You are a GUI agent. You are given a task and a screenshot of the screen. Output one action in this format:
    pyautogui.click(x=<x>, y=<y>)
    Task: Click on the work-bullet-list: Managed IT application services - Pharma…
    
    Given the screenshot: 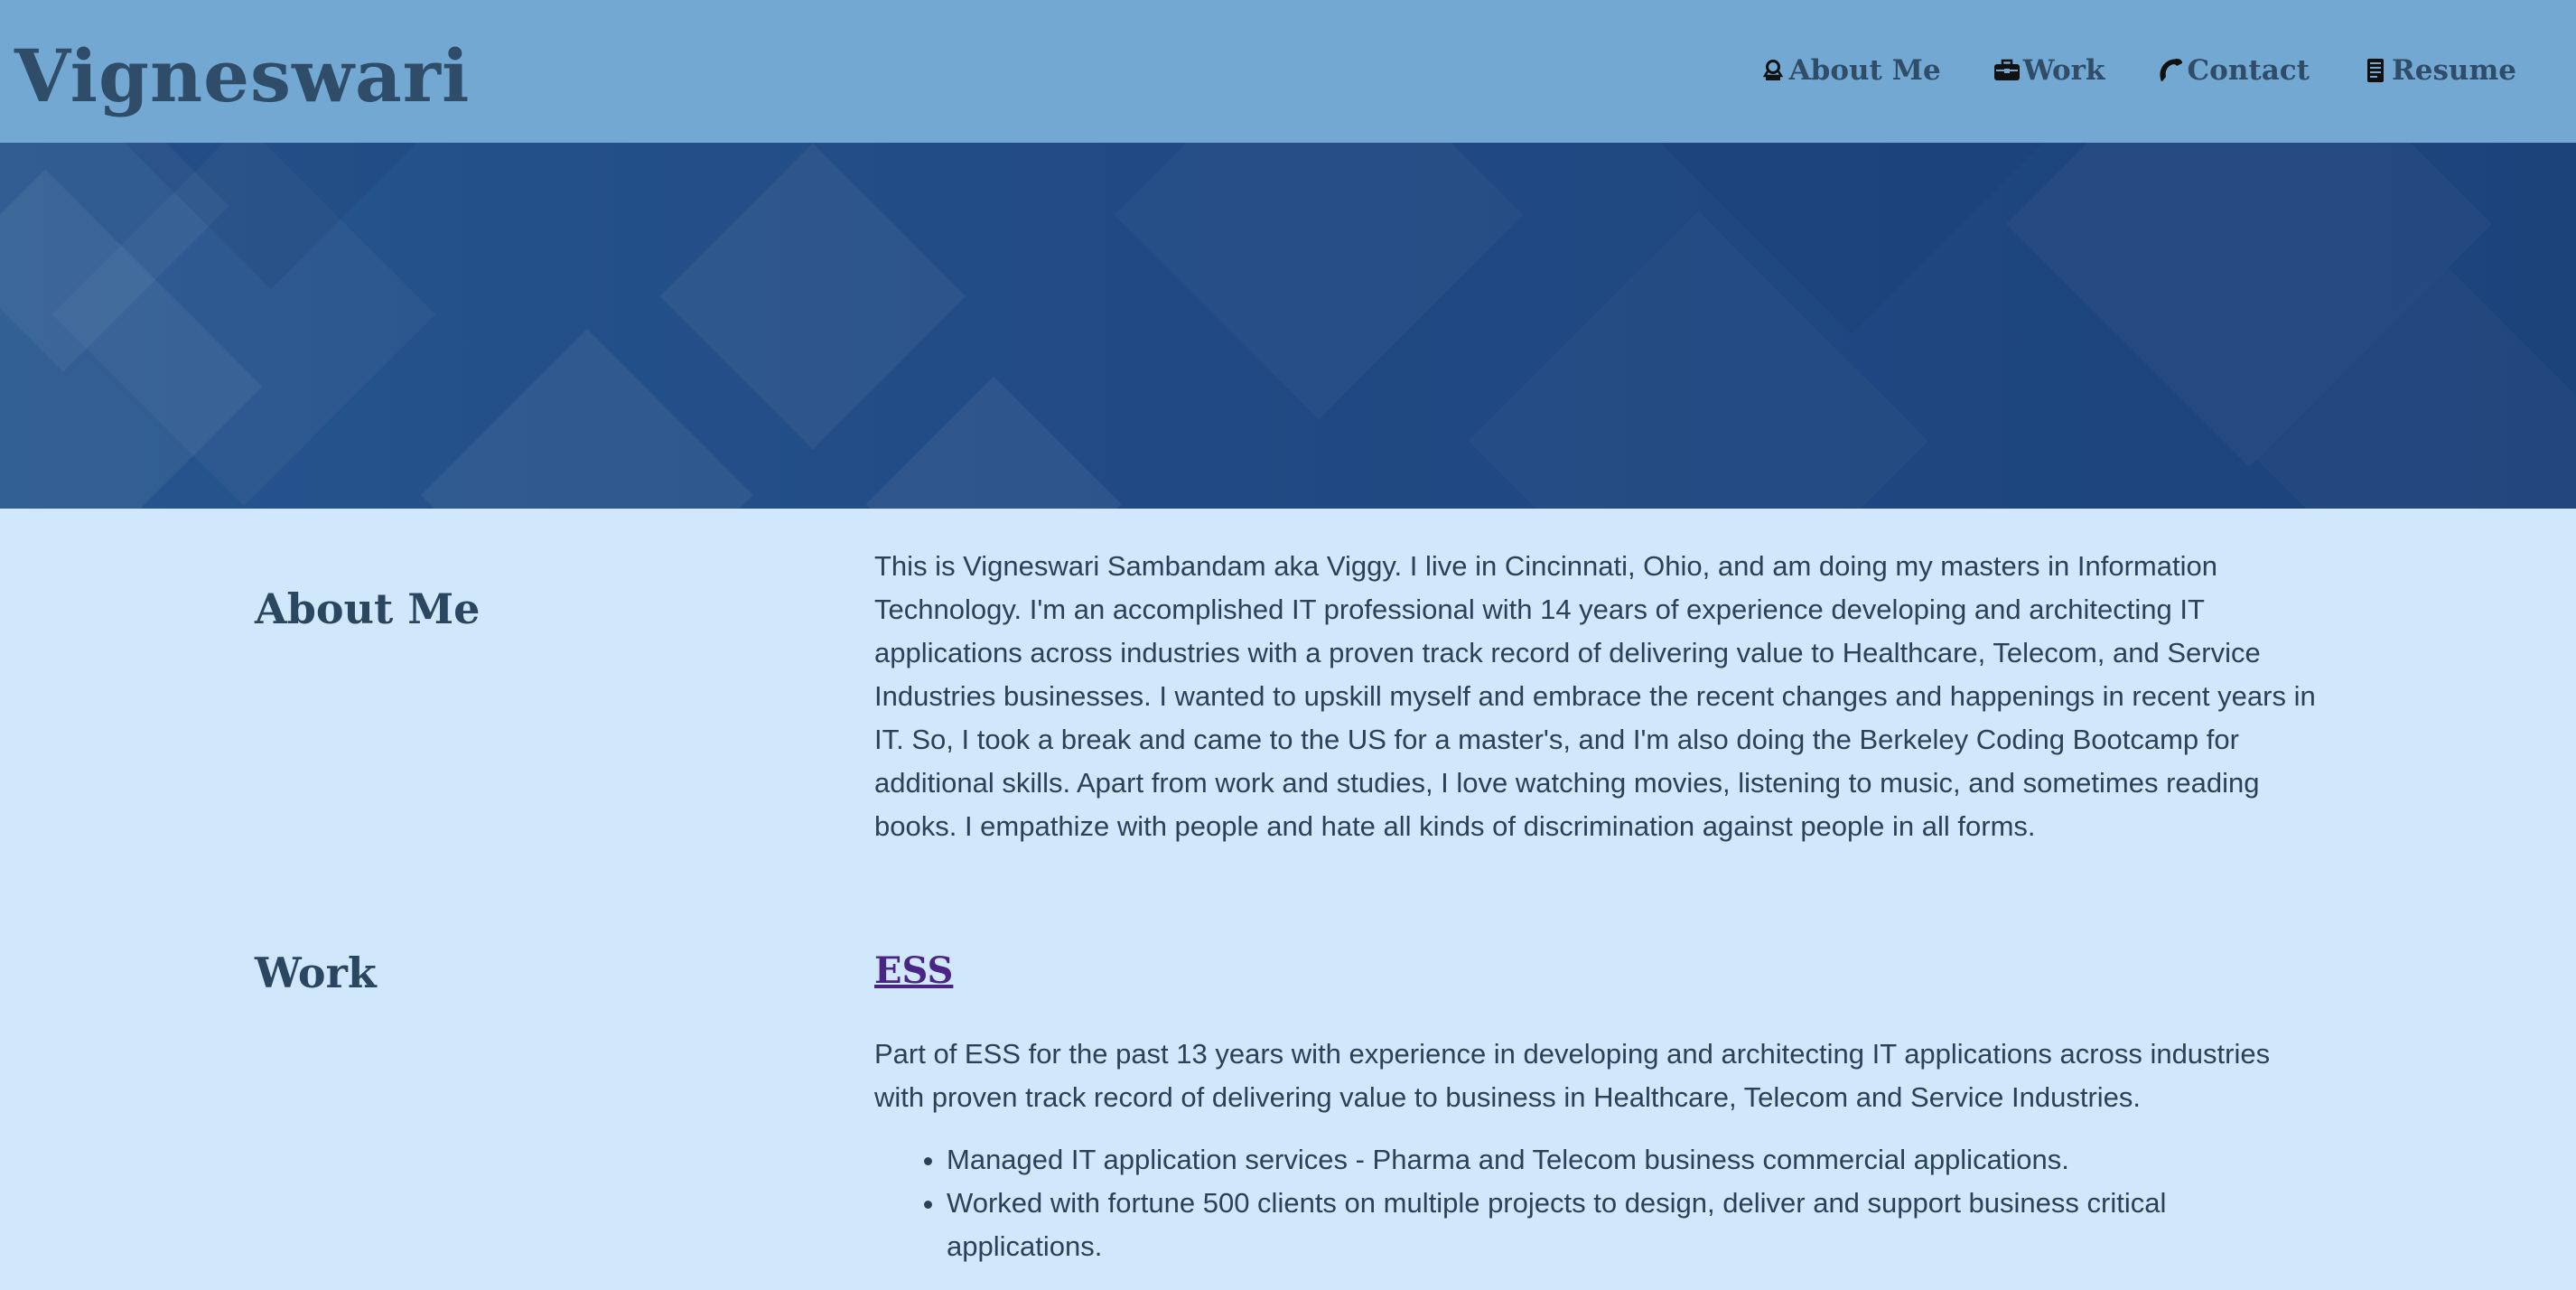 What is the action you would take?
    pyautogui.click(x=1596, y=1203)
    